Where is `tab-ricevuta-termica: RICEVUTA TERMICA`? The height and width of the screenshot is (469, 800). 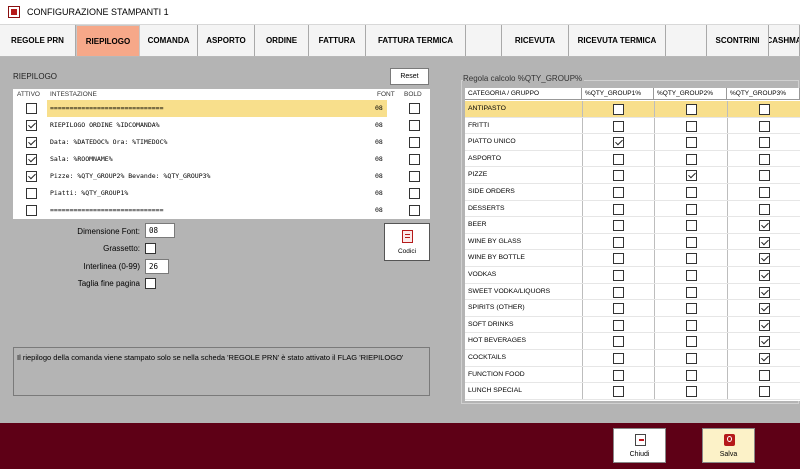
tab-ricevuta-termica: RICEVUTA TERMICA is located at coordinates (617, 40).